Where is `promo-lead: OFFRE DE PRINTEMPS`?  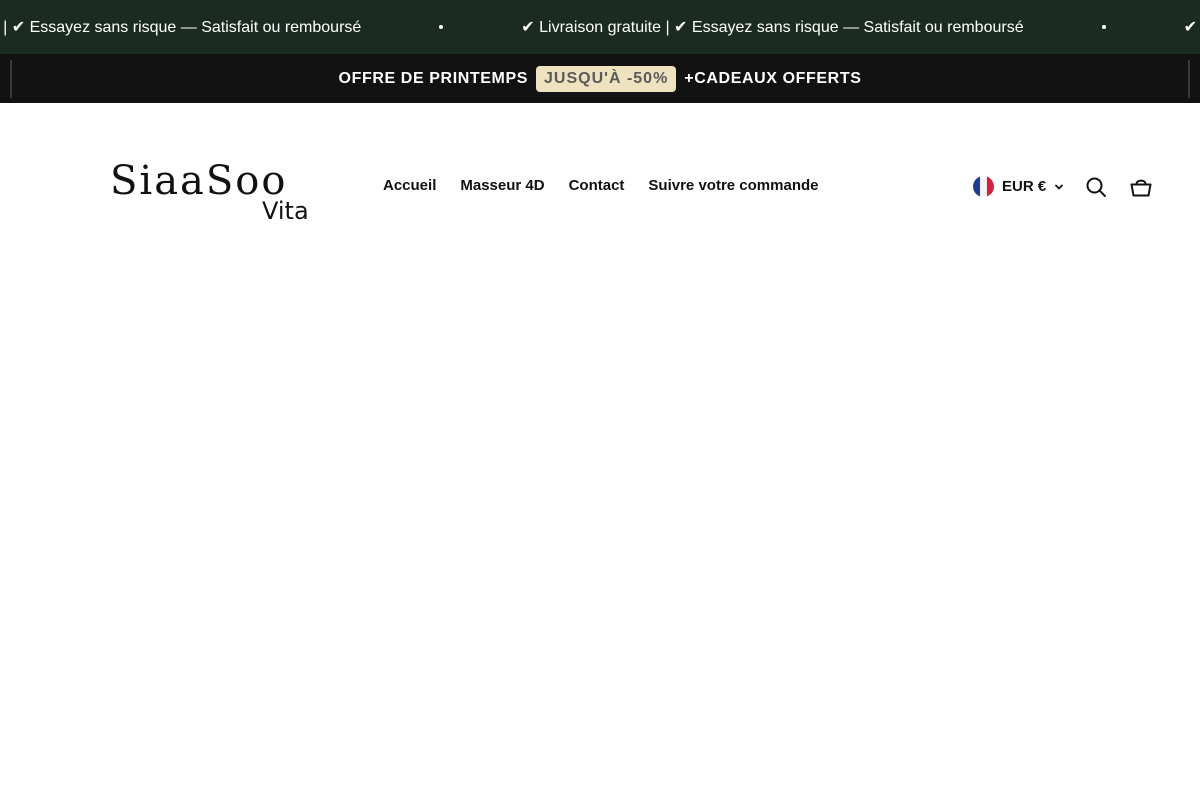 promo-lead: OFFRE DE PRINTEMPS is located at coordinates (433, 78).